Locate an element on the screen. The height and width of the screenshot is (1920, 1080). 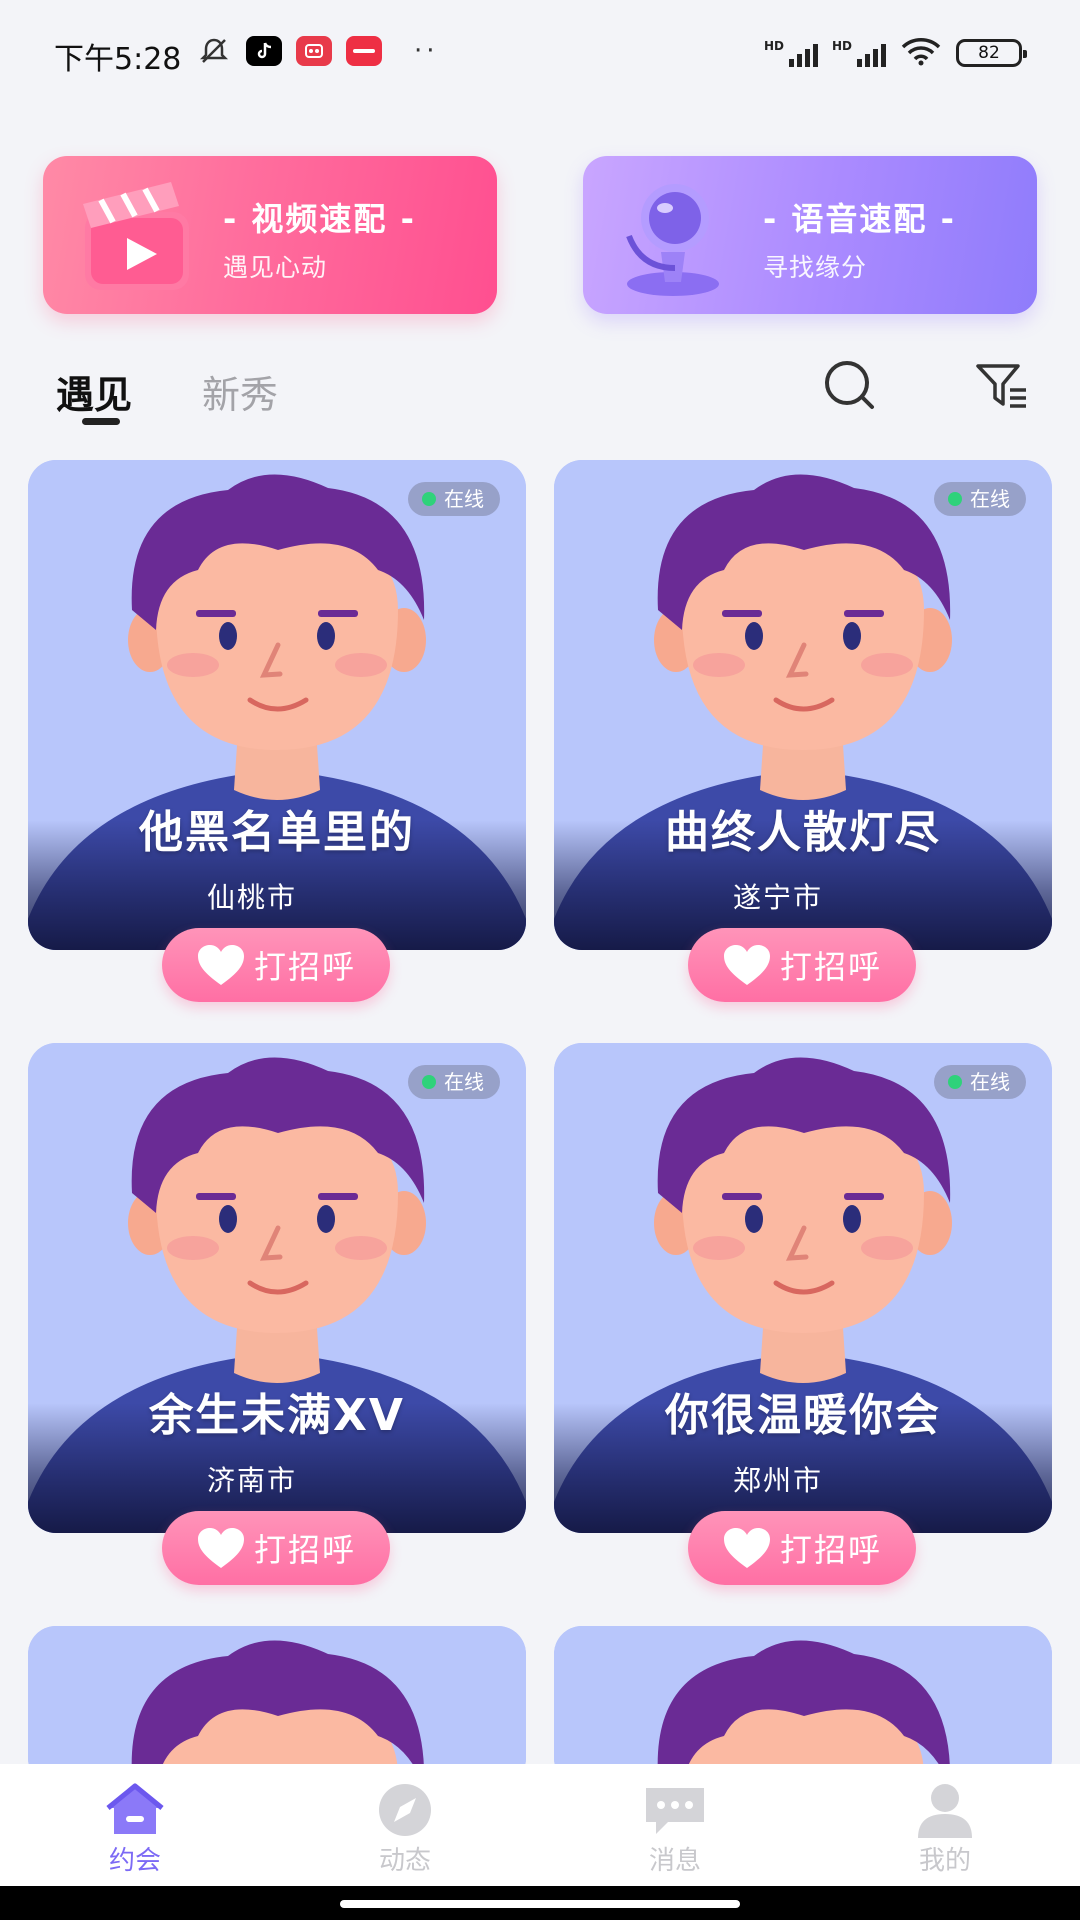
user-name: 余生未满XV is located at coordinates (277, 1415).